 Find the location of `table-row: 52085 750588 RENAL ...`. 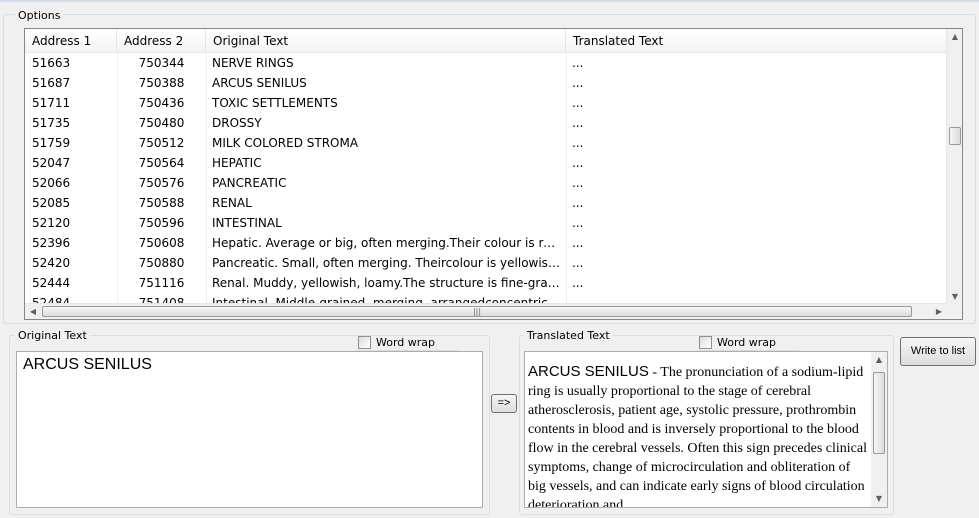

table-row: 52085 750588 RENAL ... is located at coordinates (486, 203).